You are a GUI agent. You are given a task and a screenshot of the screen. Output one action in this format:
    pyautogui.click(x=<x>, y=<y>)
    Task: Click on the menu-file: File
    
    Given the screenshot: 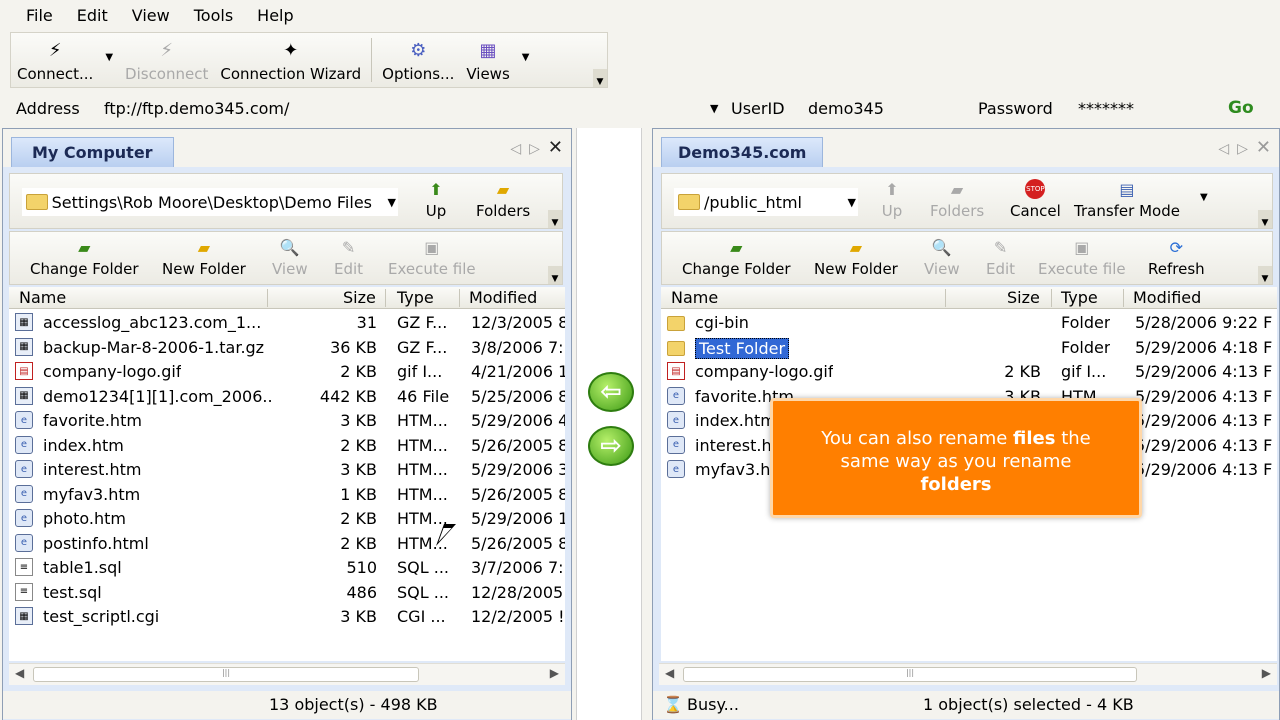 What is the action you would take?
    pyautogui.click(x=39, y=15)
    